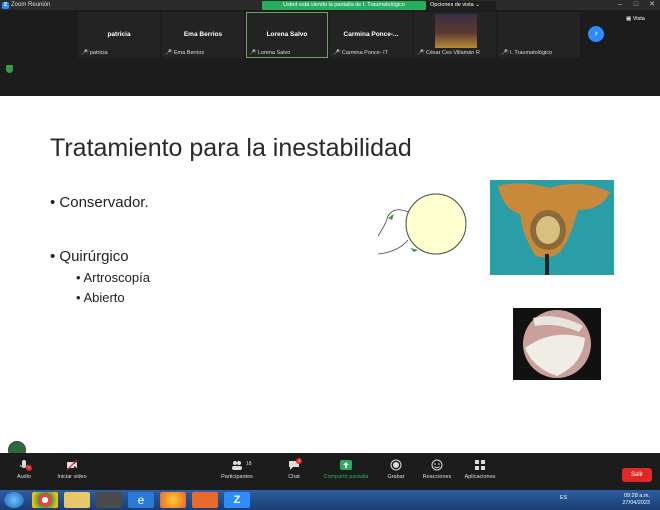 This screenshot has height=510, width=660. Describe the element at coordinates (45, 500) in the screenshot. I see `chrome-icon` at that location.